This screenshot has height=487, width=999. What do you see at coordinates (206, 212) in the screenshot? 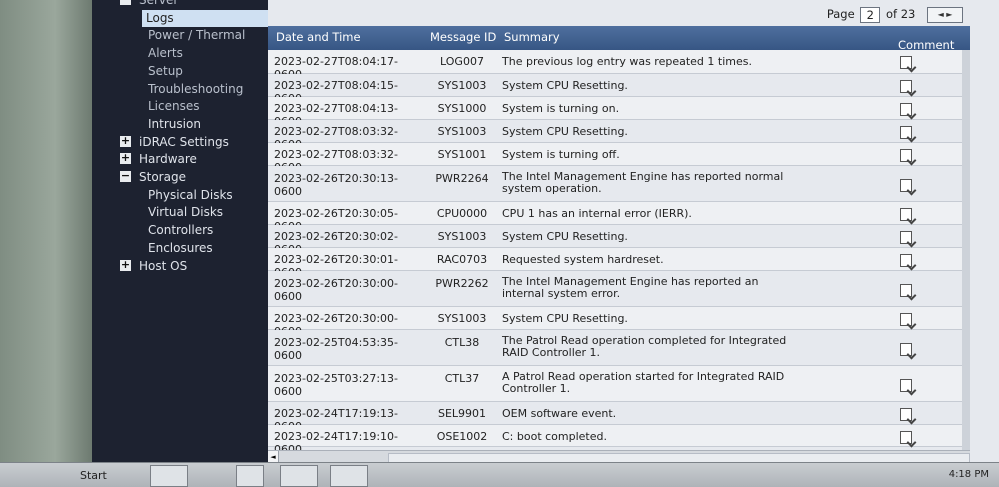
I see `nav-item: Virtual Disks` at bounding box center [206, 212].